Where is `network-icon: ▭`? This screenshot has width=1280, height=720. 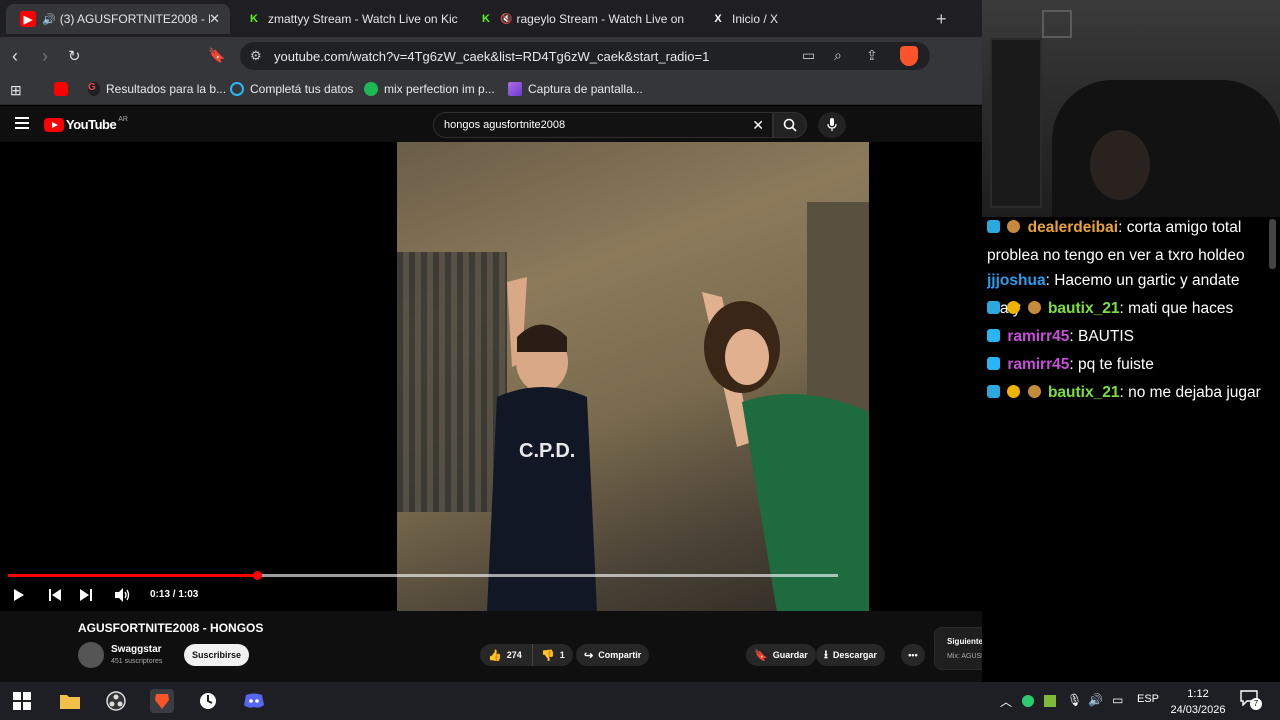
network-icon: ▭ is located at coordinates (1117, 700).